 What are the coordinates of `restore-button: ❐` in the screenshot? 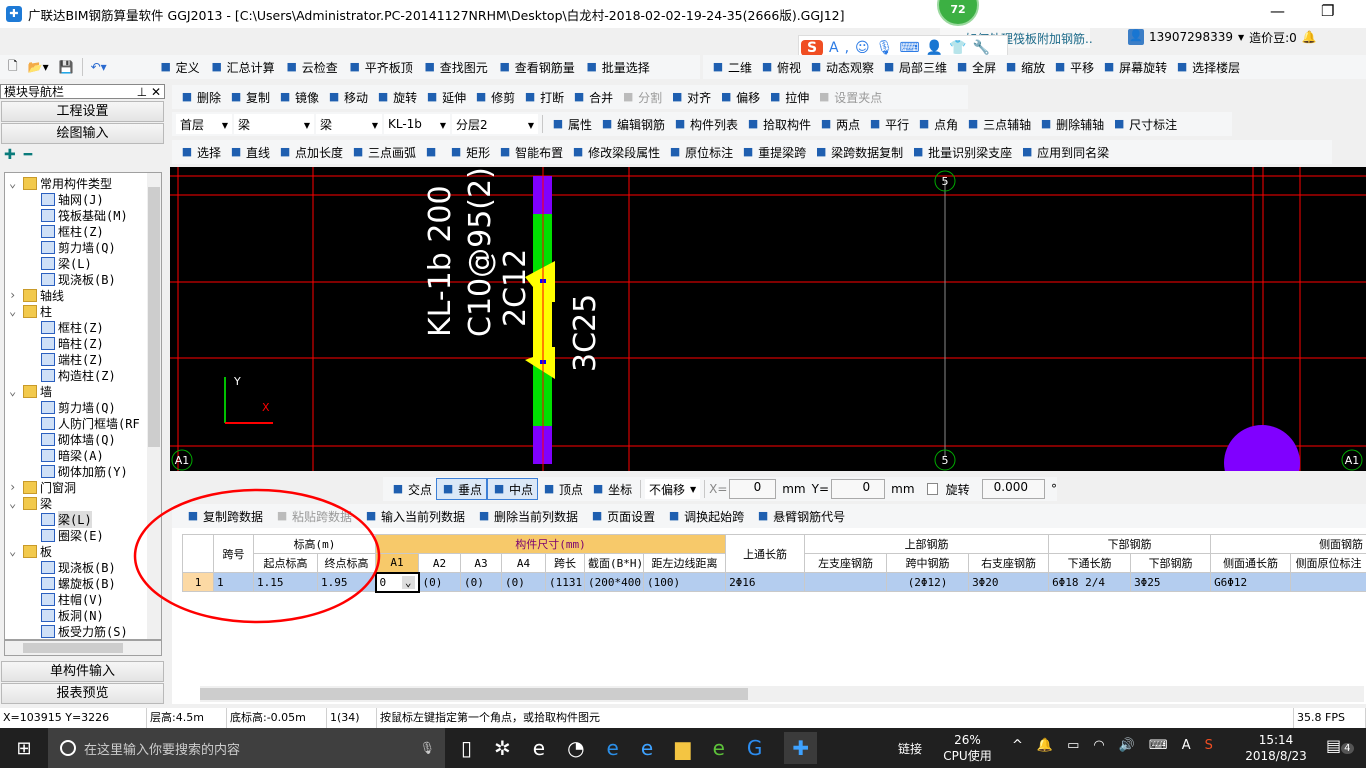 It's located at (1327, 11).